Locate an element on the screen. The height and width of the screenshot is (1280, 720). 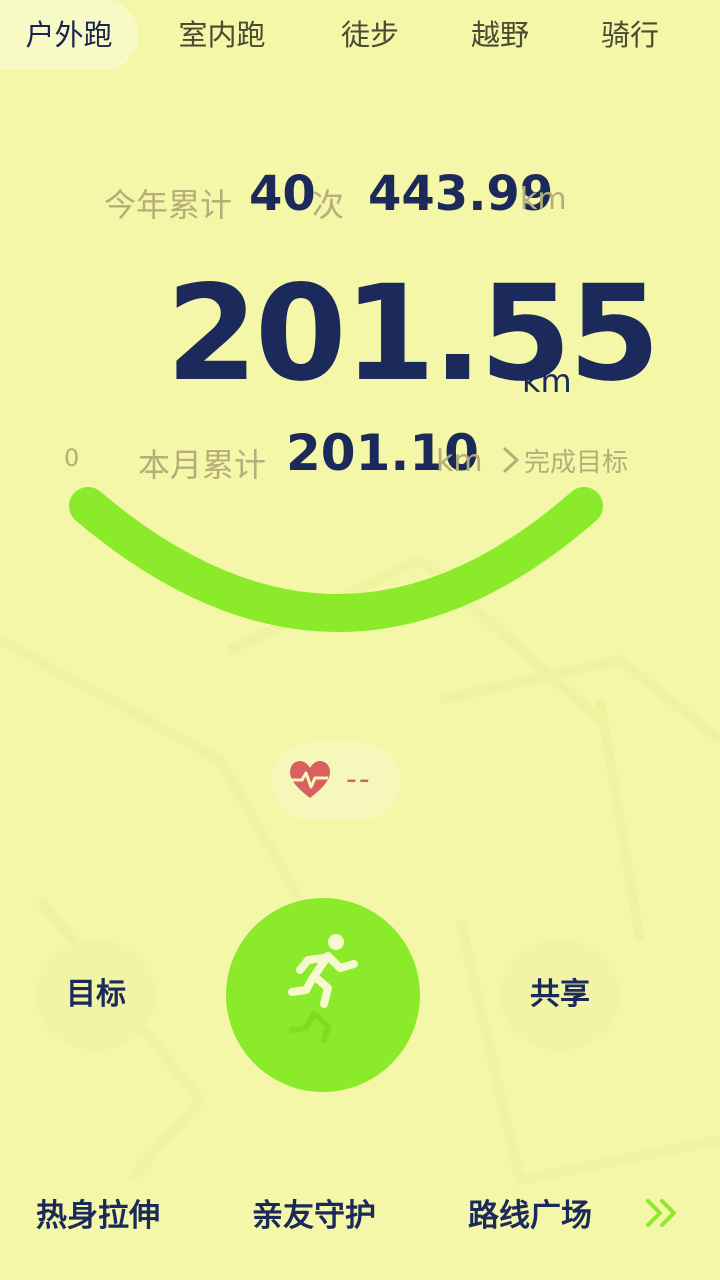
running-person-reflection is located at coordinates (310, 1027).